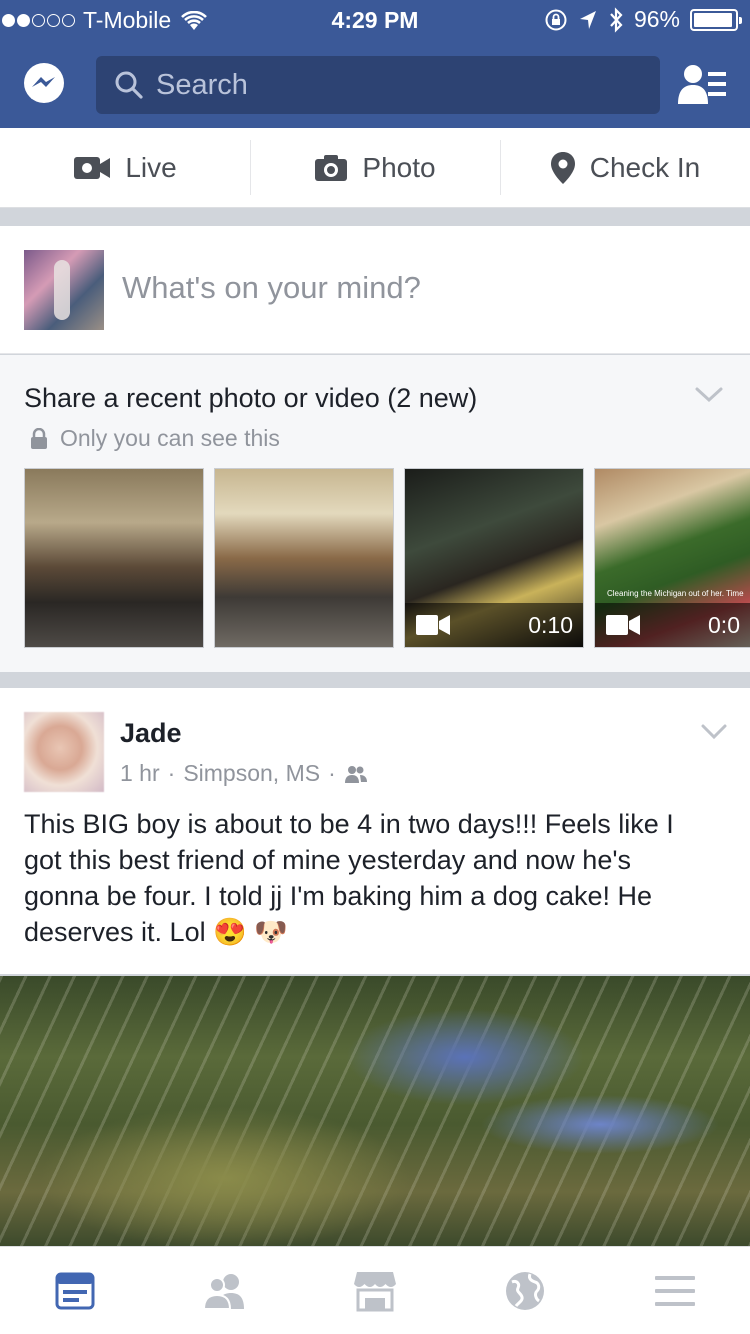  I want to click on check-in-button: Check In, so click(625, 167).